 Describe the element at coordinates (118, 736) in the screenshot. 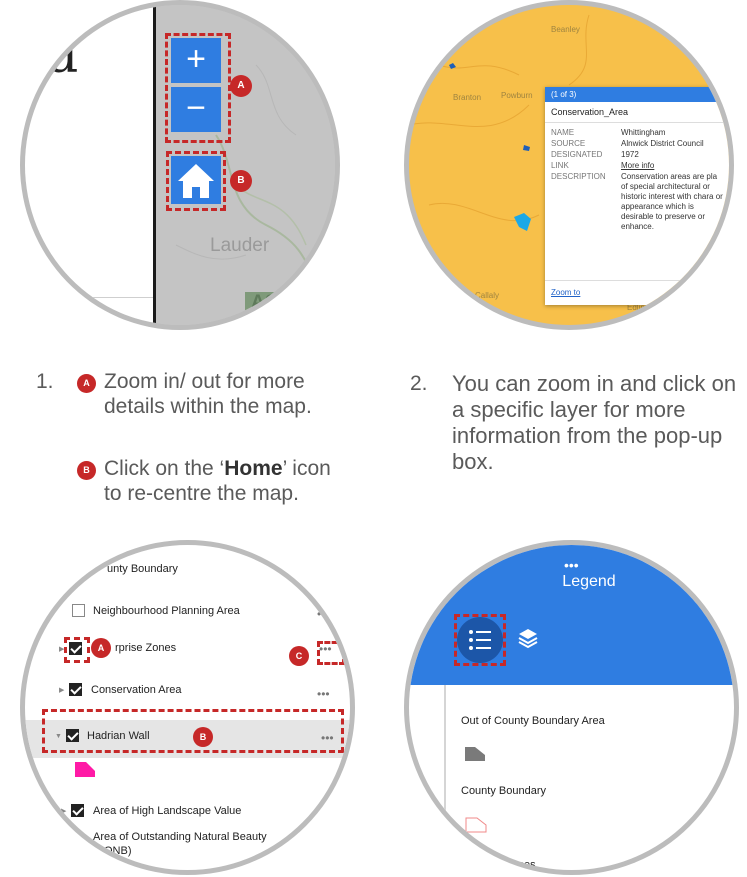

I see `layer-label: Hadrian Wall` at that location.